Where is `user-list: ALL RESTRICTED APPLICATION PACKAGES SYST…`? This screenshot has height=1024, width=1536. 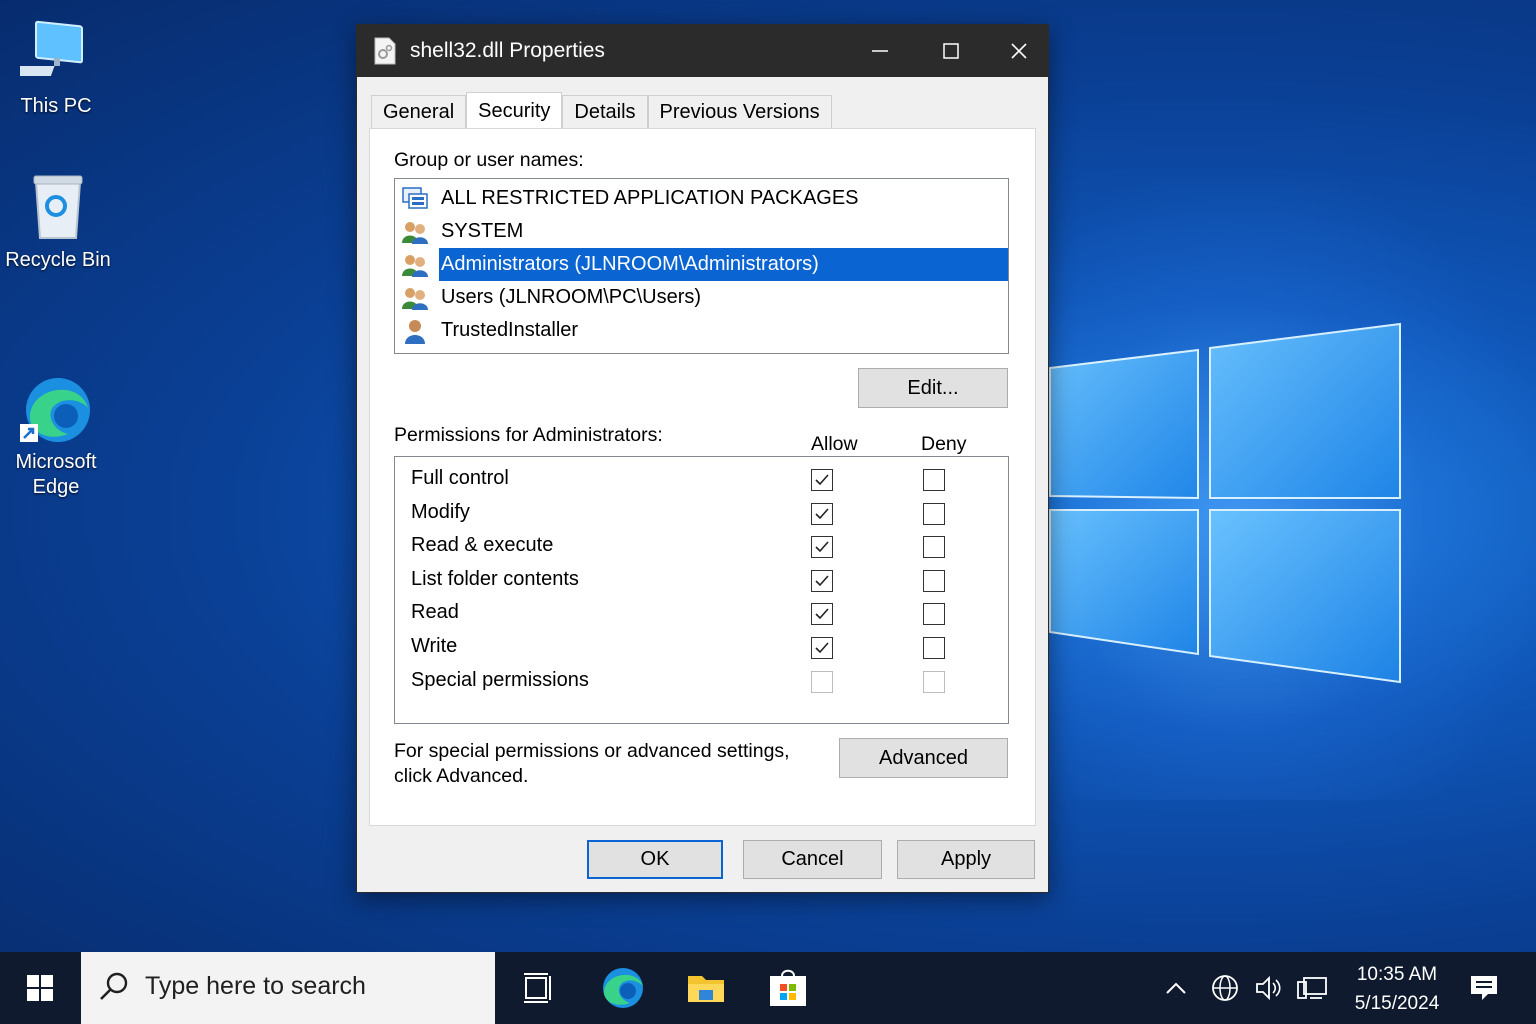
user-list: ALL RESTRICTED APPLICATION PACKAGES SYST… is located at coordinates (701, 266).